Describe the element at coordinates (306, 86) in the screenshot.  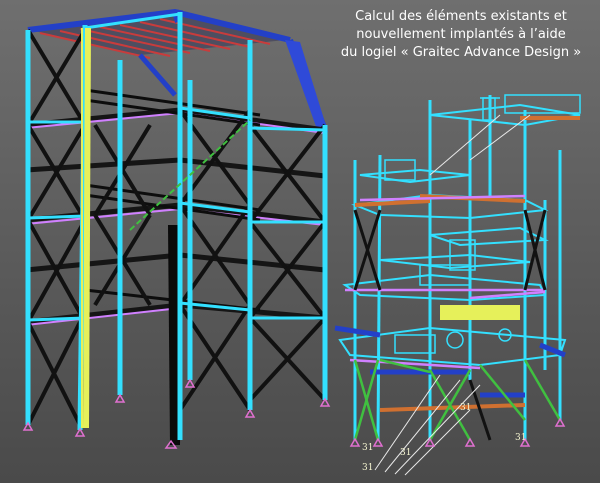
I see `roof-slope` at that location.